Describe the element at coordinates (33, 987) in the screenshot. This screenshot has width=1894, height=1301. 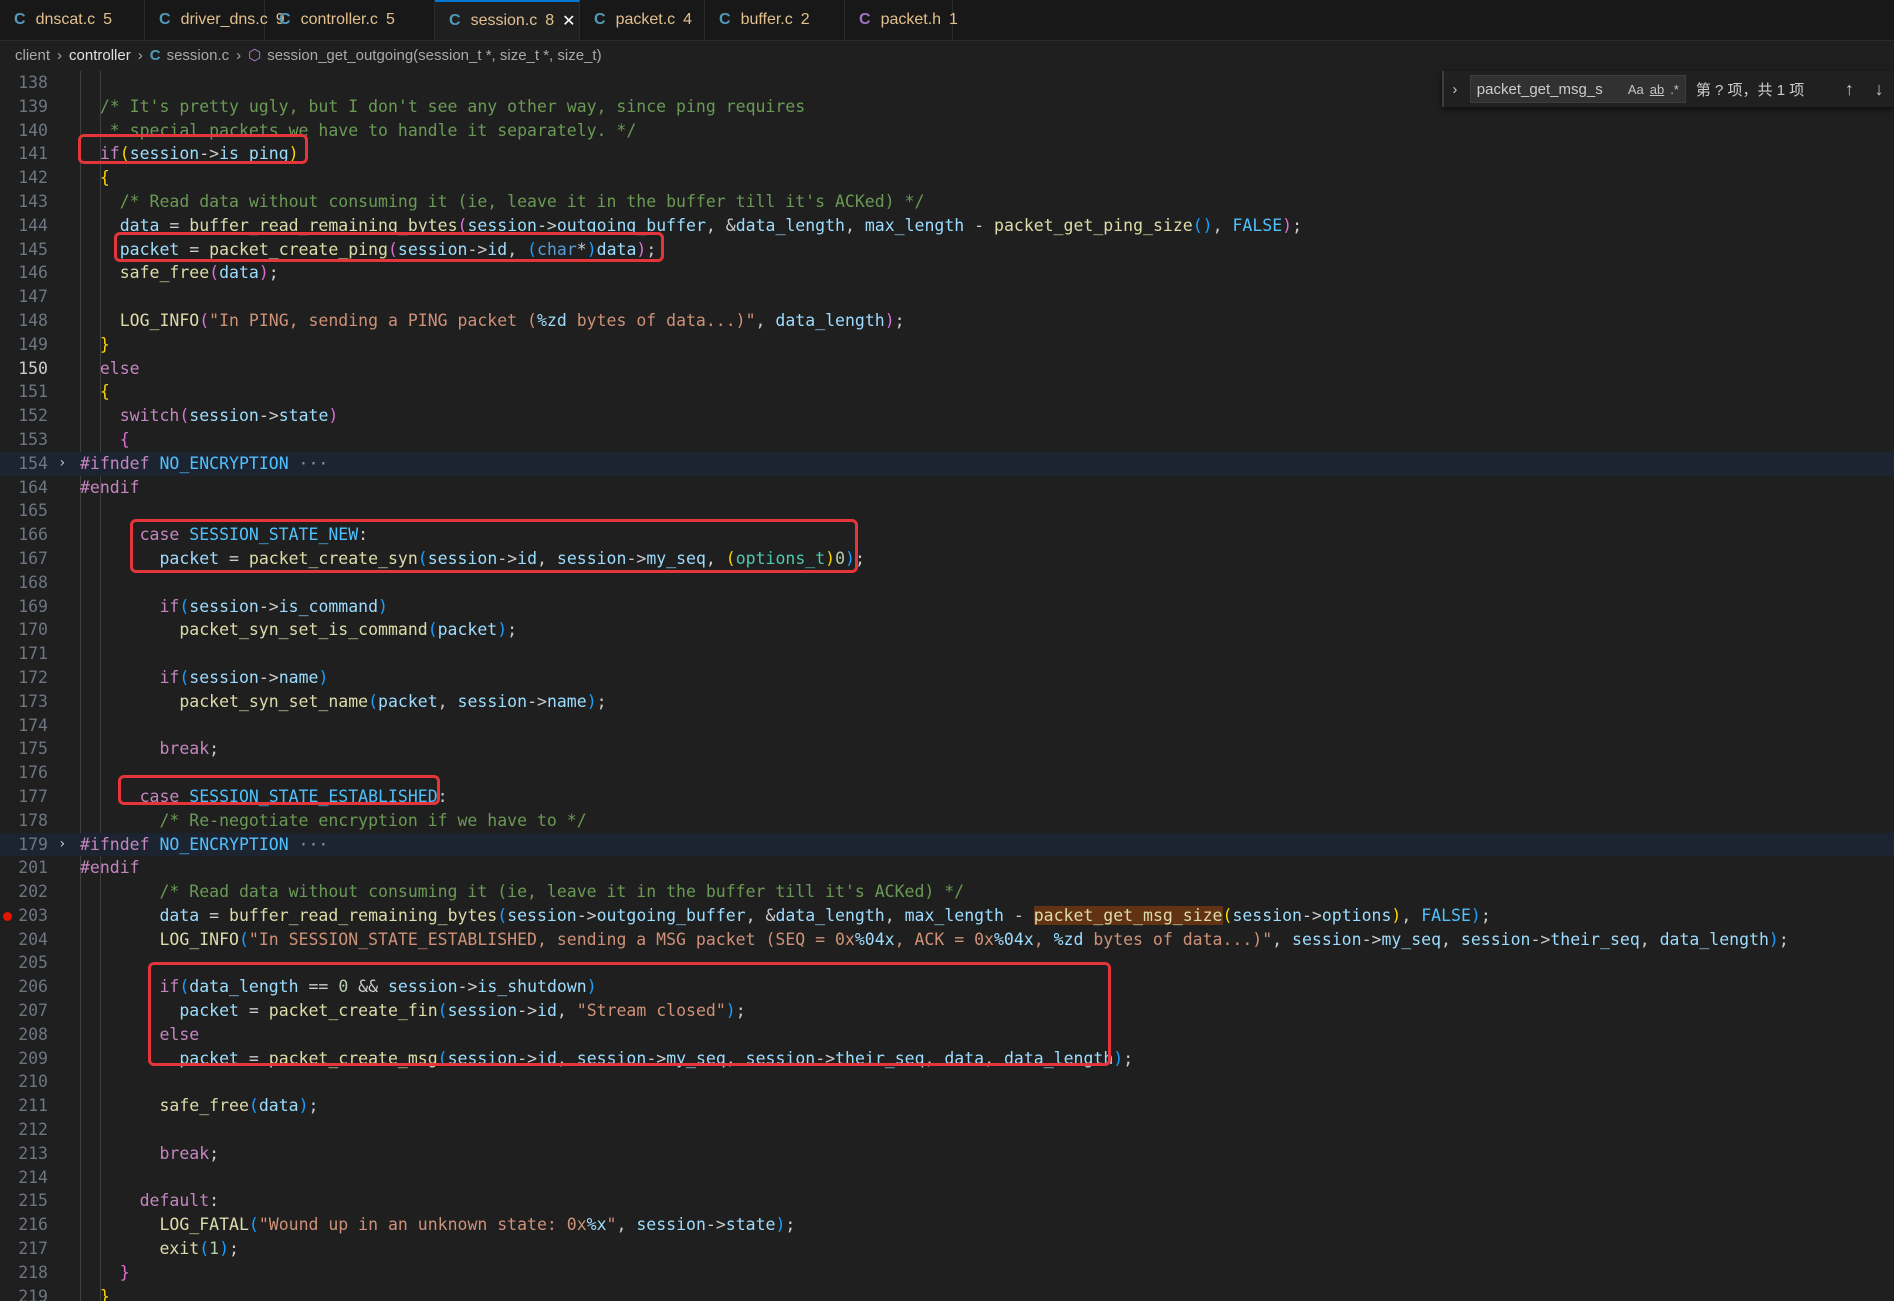
I see `line-number: 206` at that location.